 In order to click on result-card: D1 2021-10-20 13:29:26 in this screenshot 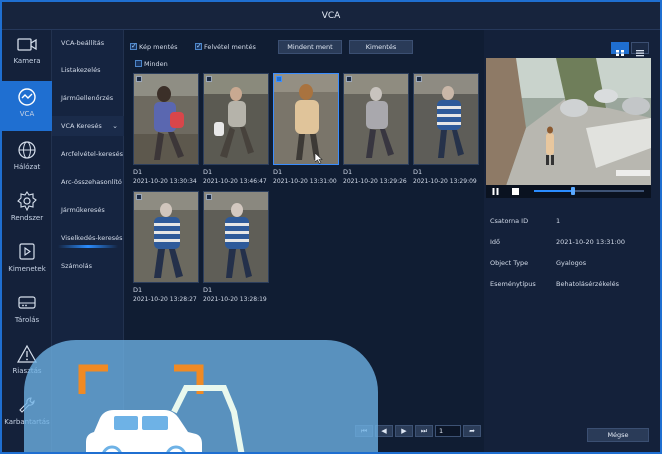, I will do `click(377, 129)`.